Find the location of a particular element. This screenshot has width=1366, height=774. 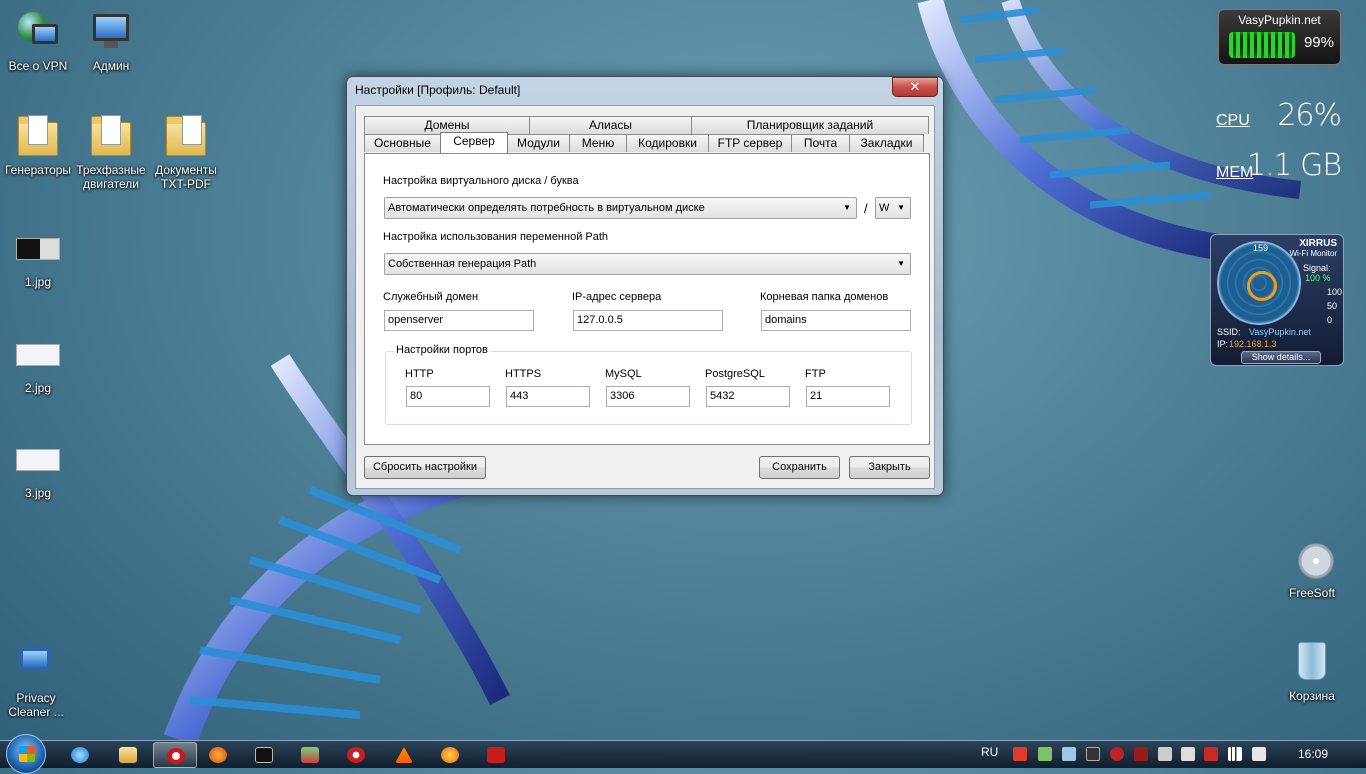

ftp-port-input: 21 is located at coordinates (848, 396).